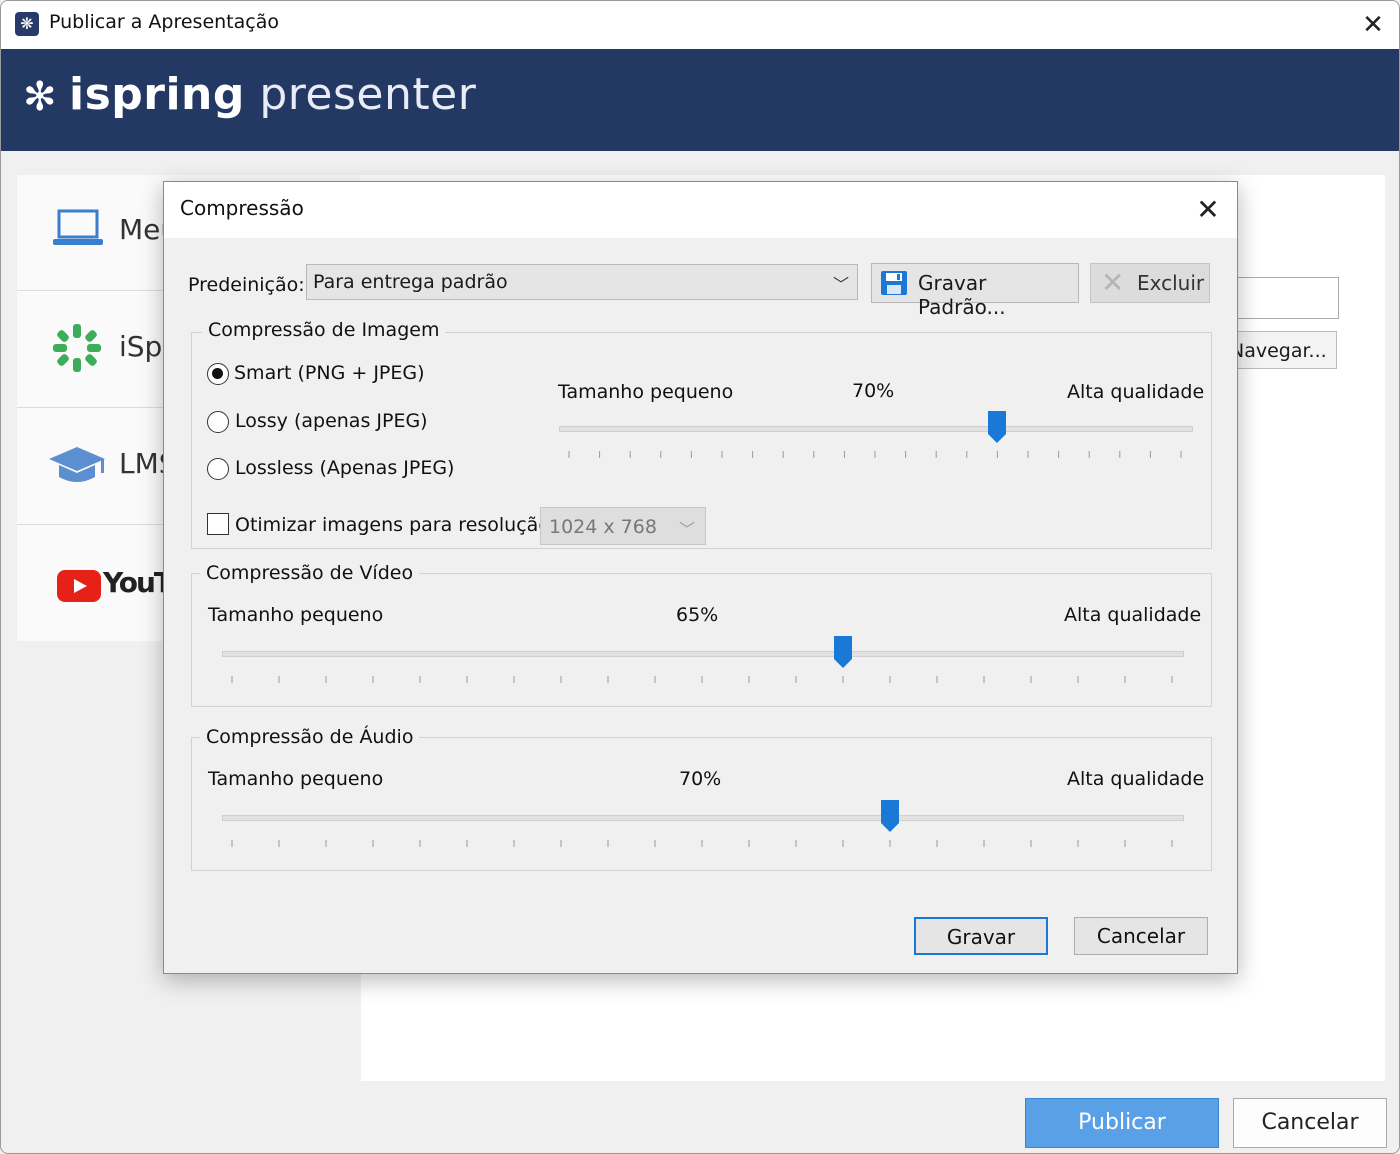 Image resolution: width=1400 pixels, height=1154 pixels. Describe the element at coordinates (1136, 779) in the screenshot. I see `audio-slider-max-label: Alta qualidade` at that location.